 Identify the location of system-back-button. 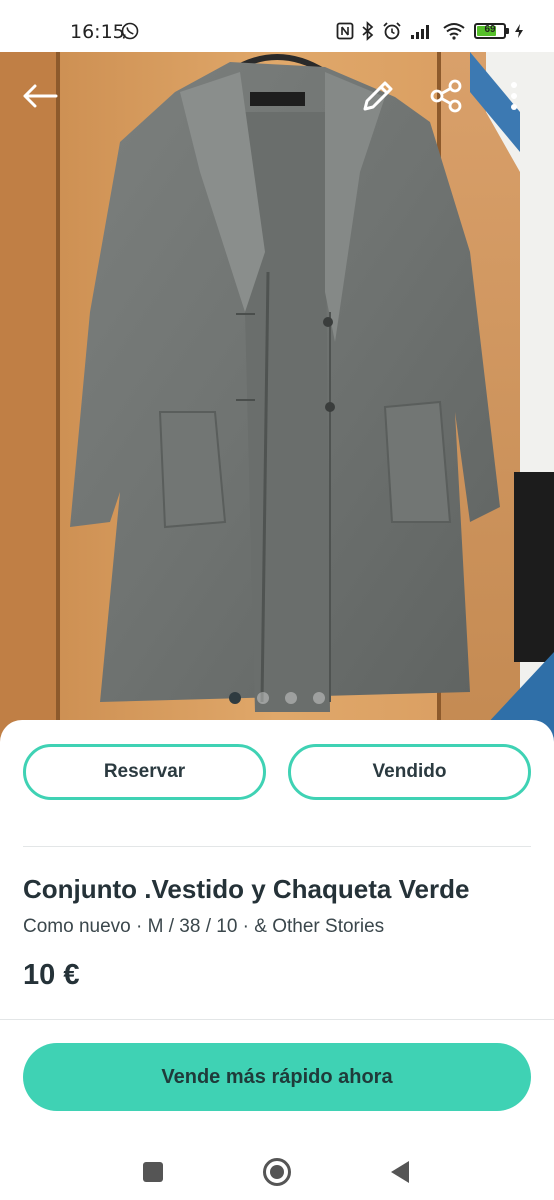
(400, 1172).